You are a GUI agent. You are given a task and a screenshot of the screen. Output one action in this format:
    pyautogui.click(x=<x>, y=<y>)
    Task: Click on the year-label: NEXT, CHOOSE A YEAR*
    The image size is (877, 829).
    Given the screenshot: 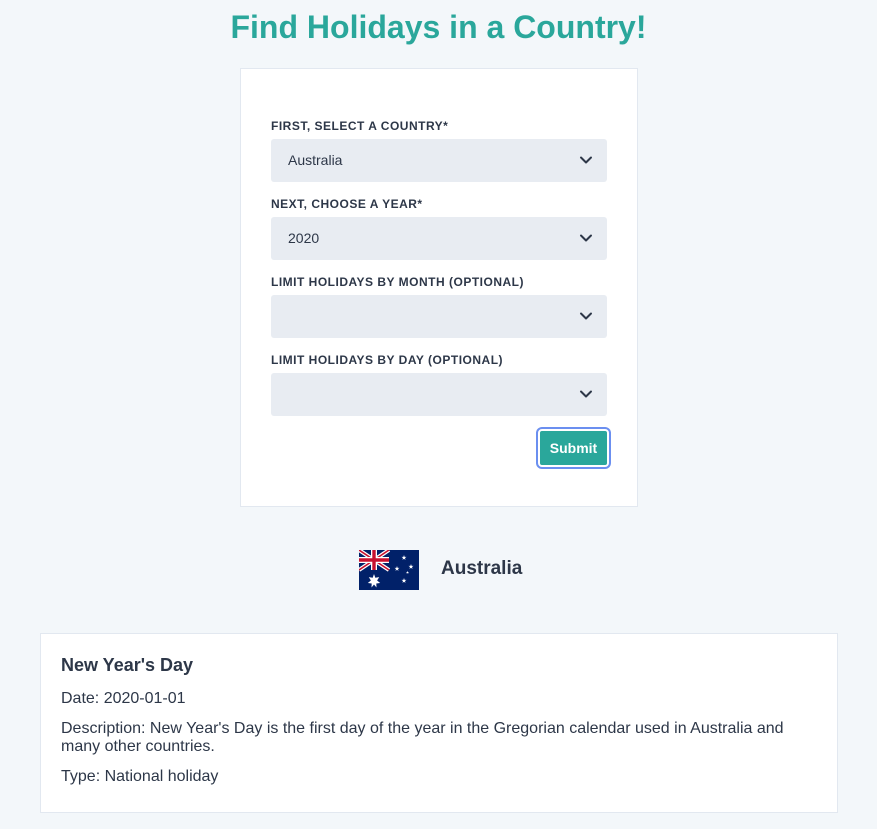 What is the action you would take?
    pyautogui.click(x=347, y=204)
    